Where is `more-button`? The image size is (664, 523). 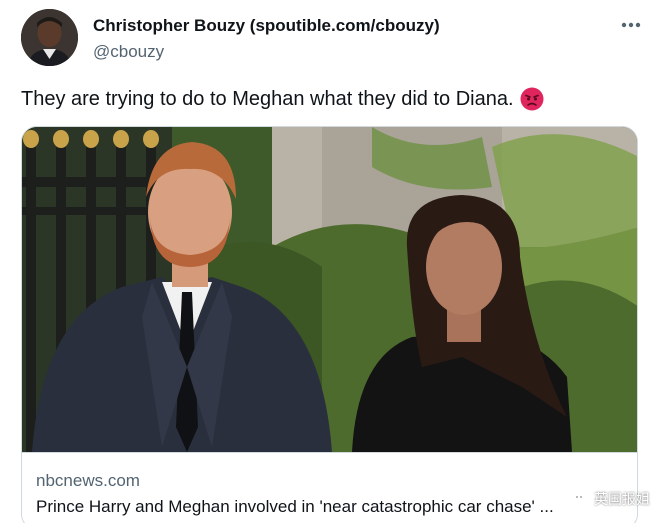 more-button is located at coordinates (631, 25).